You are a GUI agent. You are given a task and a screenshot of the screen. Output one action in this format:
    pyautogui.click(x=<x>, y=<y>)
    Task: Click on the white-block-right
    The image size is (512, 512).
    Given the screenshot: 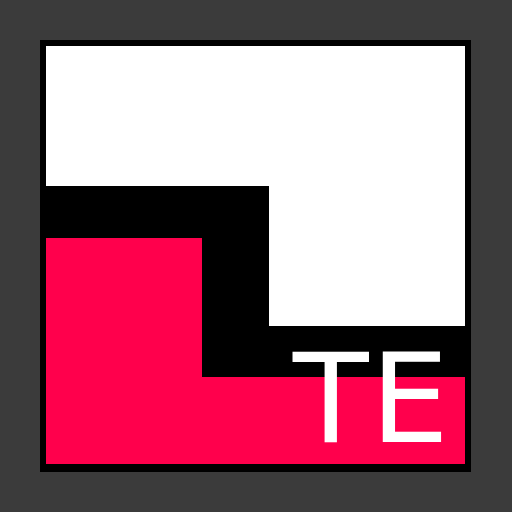 What is the action you would take?
    pyautogui.click(x=367, y=256)
    